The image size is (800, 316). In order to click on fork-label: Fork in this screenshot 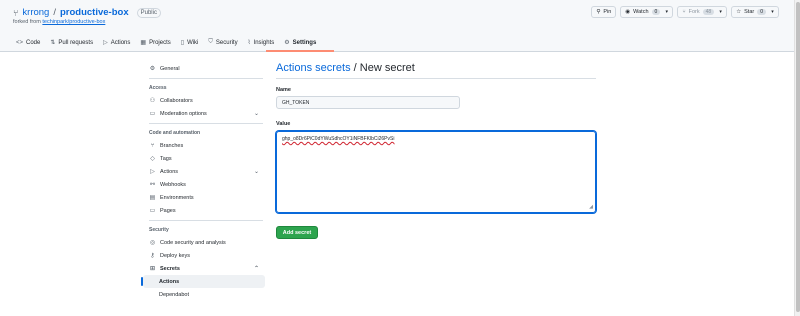, I will do `click(694, 12)`.